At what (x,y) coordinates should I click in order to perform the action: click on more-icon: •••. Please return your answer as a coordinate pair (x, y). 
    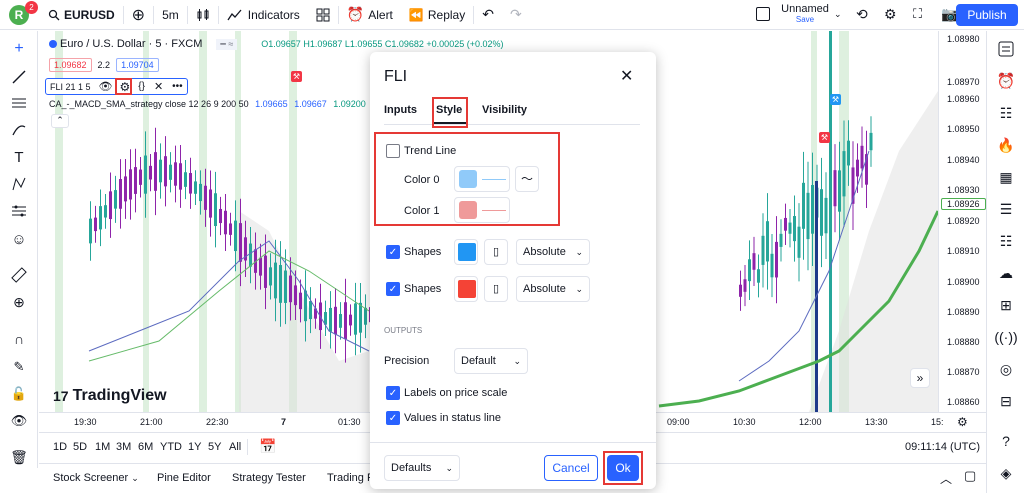
    Looking at the image, I should click on (177, 86).